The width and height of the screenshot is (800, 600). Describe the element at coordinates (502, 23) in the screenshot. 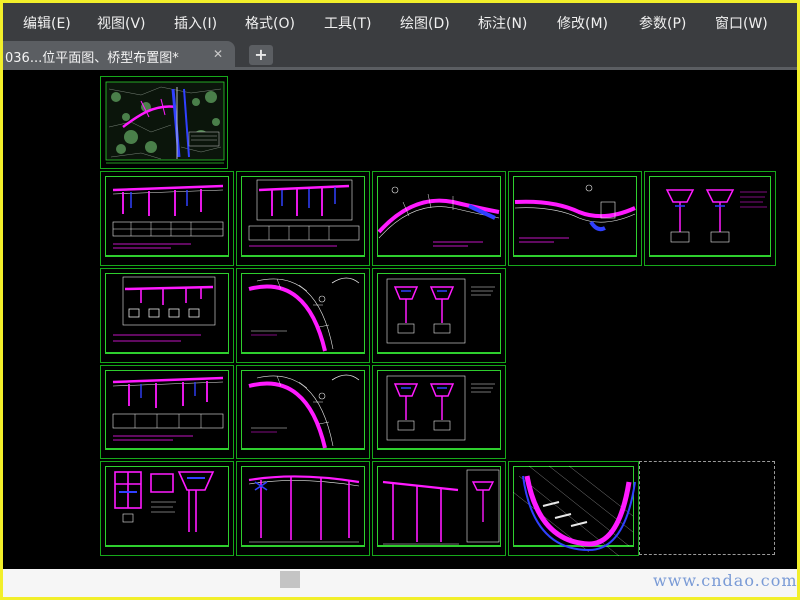

I see `menu-dimension: 标注(N)` at that location.